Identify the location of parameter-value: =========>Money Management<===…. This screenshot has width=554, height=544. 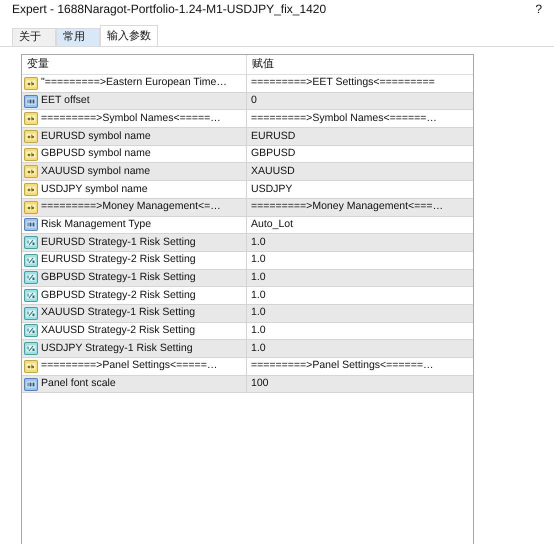
(347, 207).